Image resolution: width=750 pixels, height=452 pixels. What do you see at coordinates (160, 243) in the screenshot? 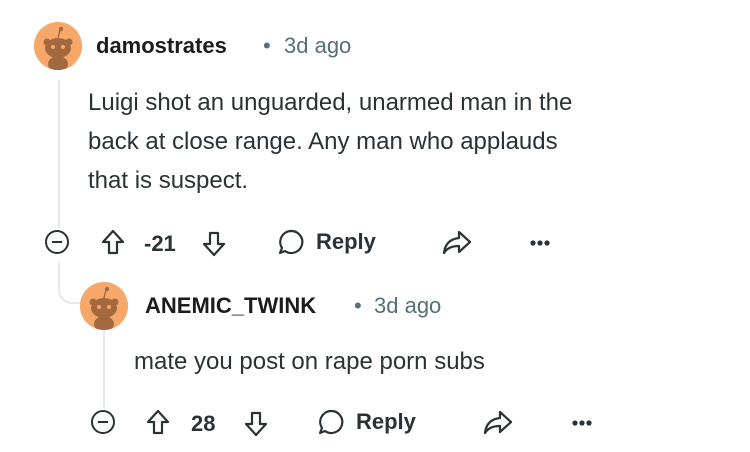
I see `vote-score: -21` at bounding box center [160, 243].